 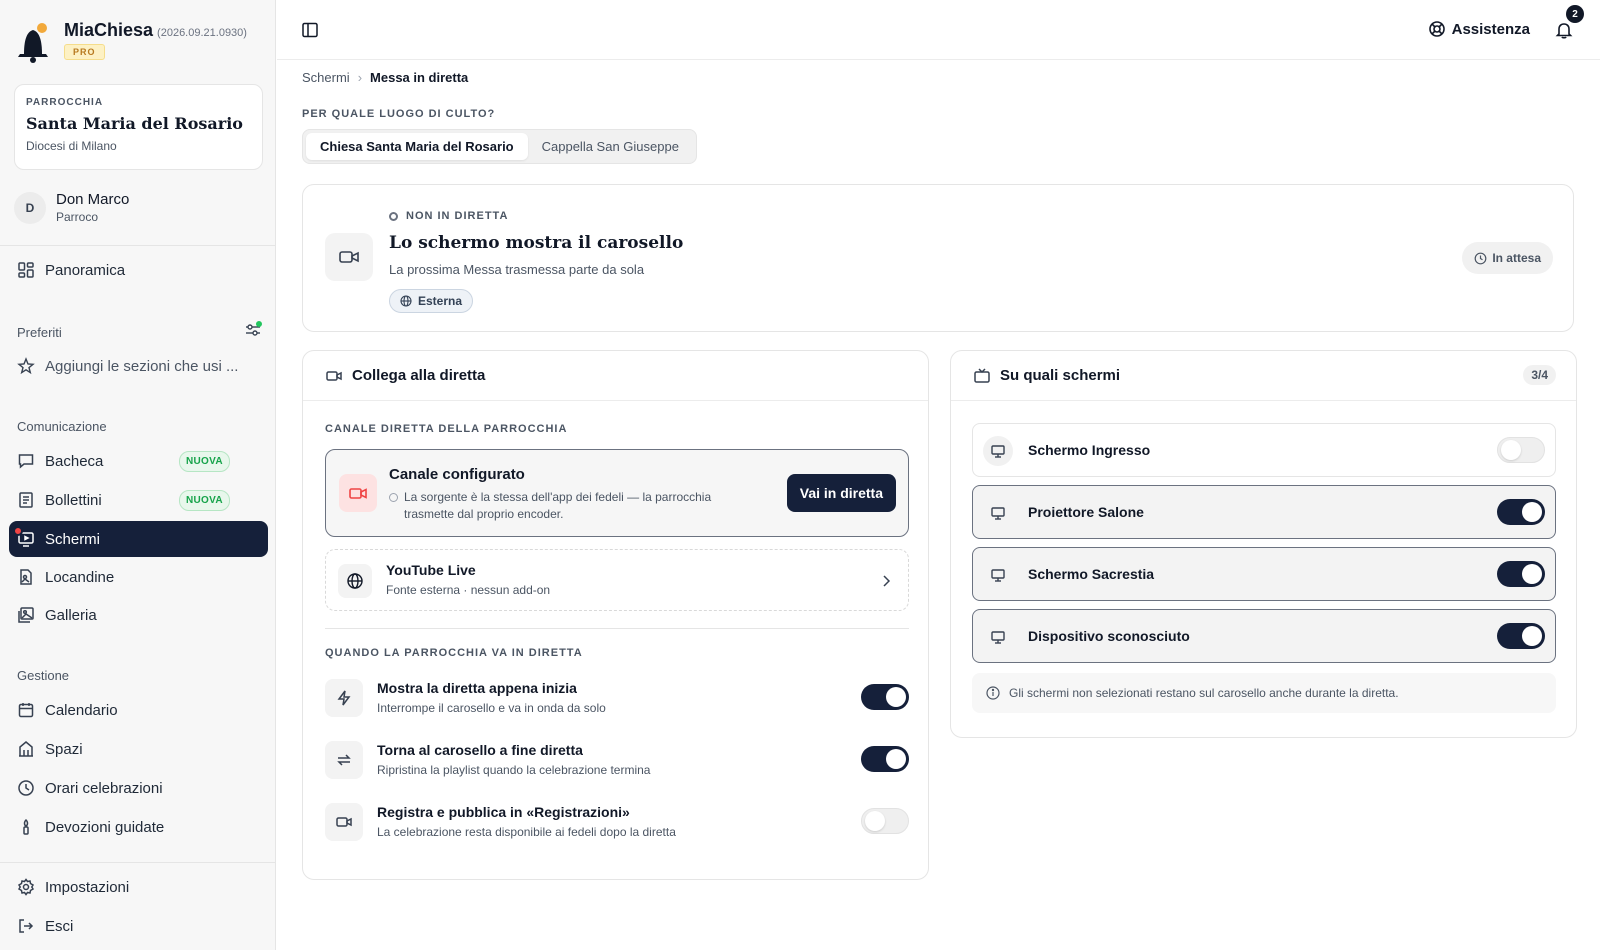 What do you see at coordinates (457, 474) in the screenshot?
I see `channel-title: Canale configurato` at bounding box center [457, 474].